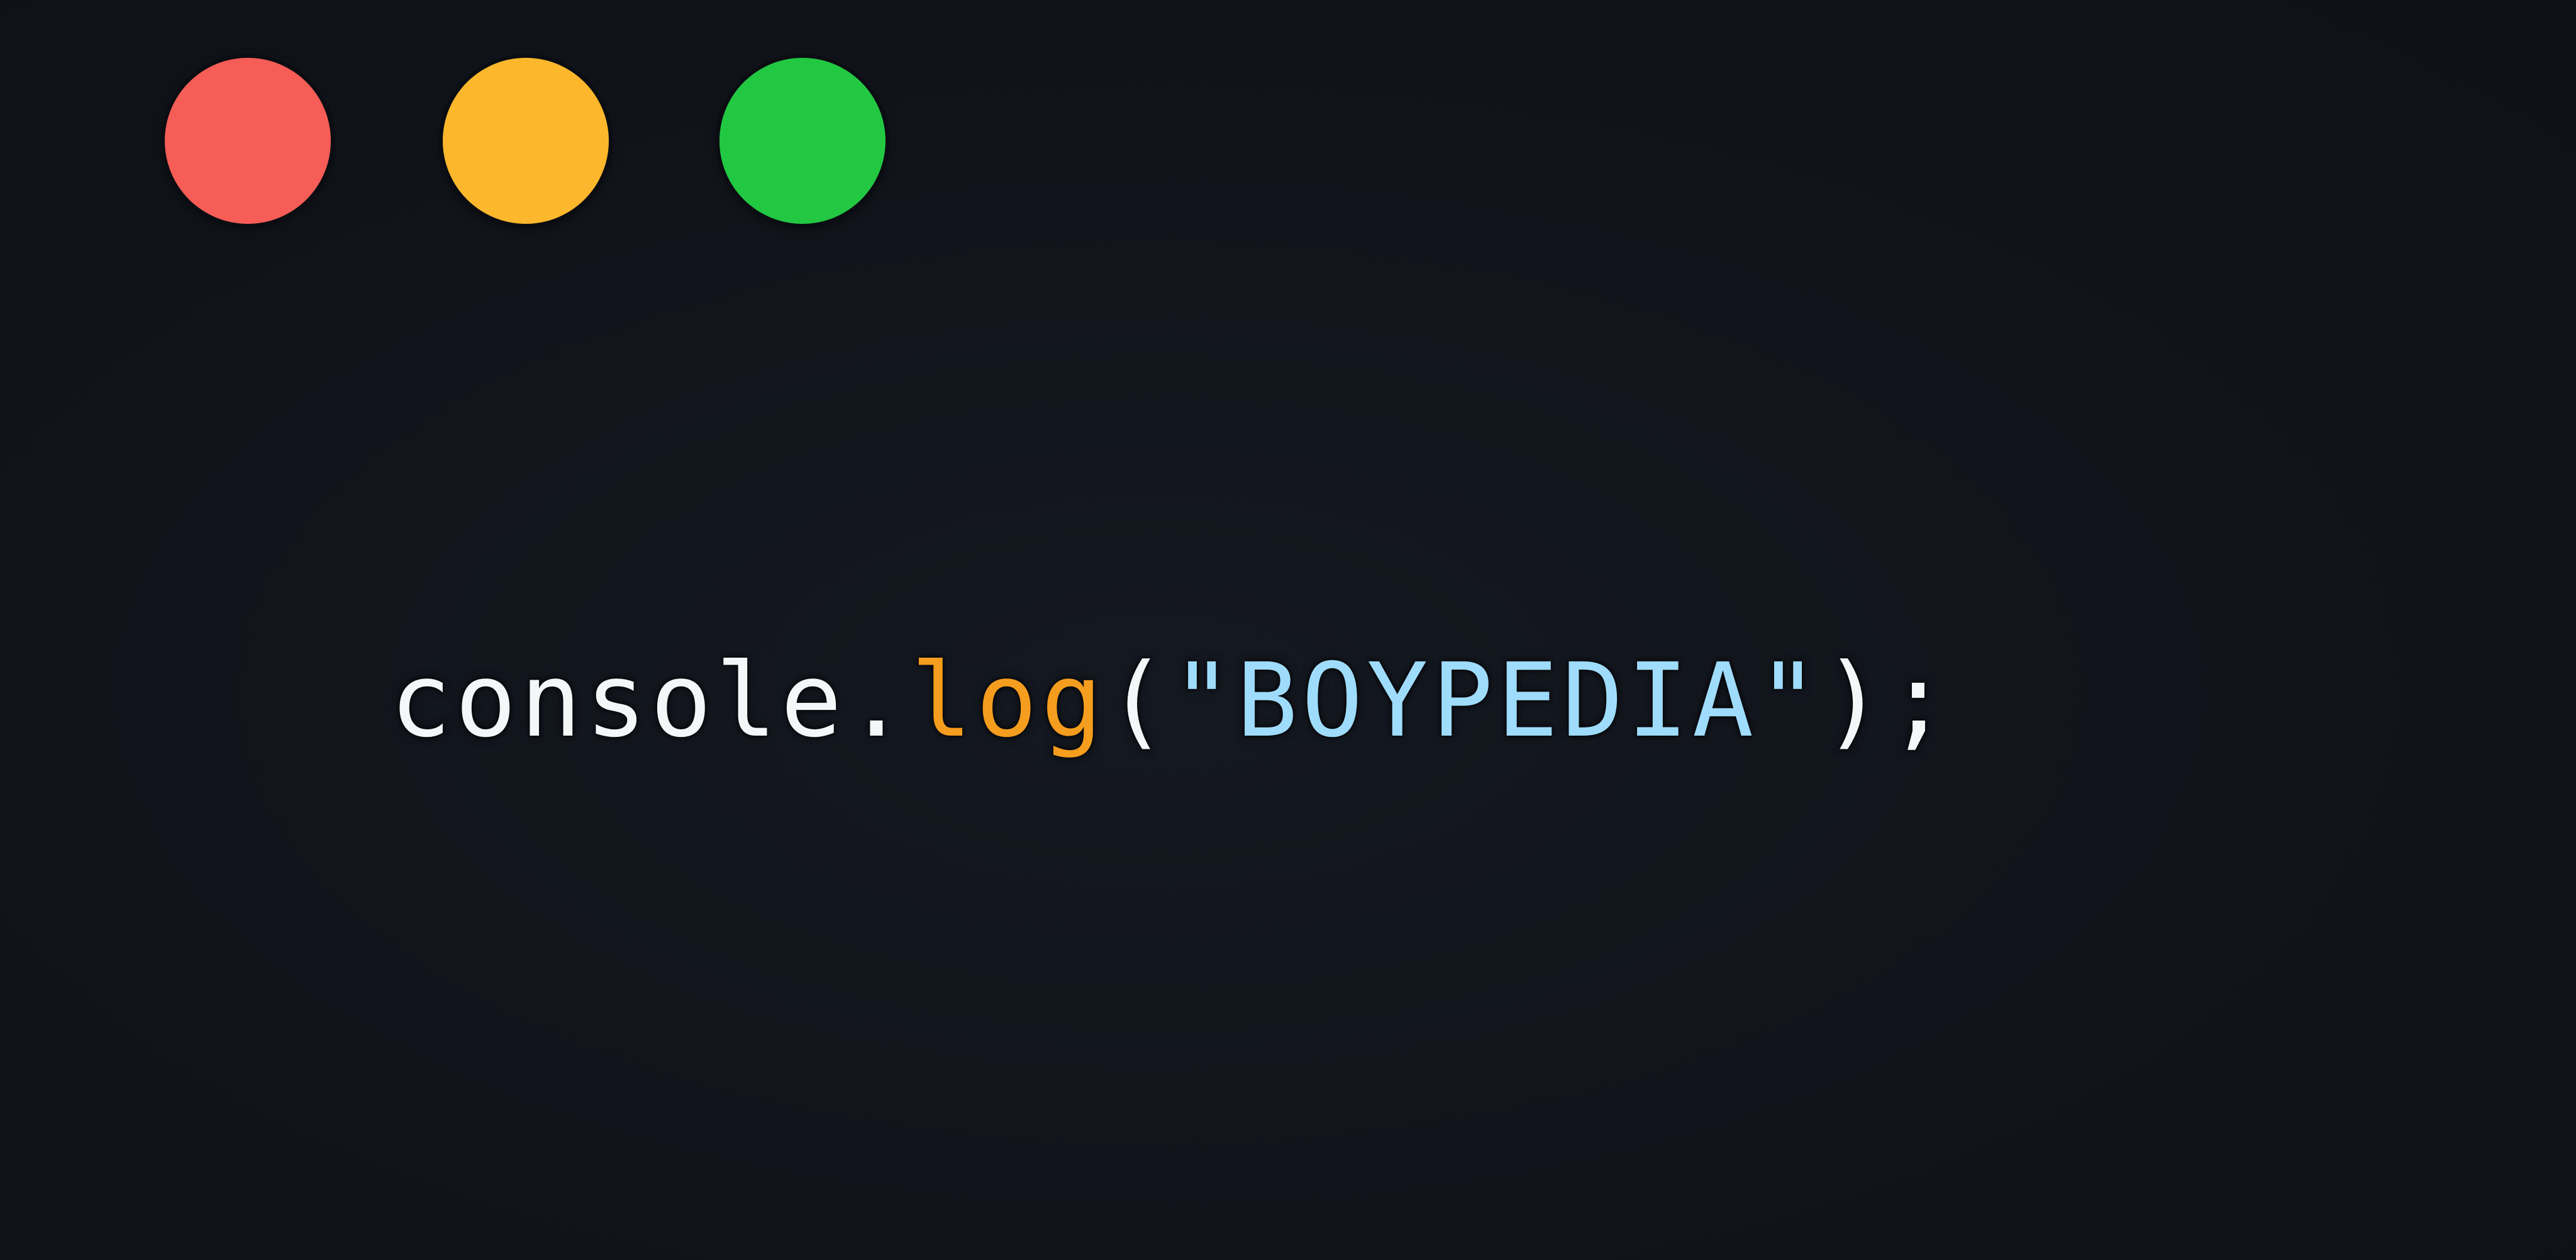 Image resolution: width=2576 pixels, height=1260 pixels. Describe the element at coordinates (802, 141) in the screenshot. I see `zoom-window-button` at that location.